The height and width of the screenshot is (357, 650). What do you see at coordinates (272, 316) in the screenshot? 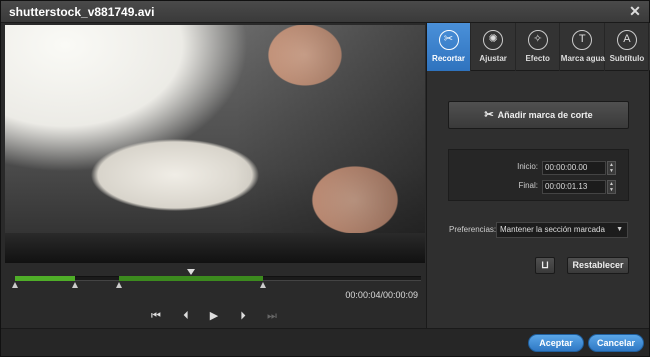
I see `skip-forward-icon: ⏭` at bounding box center [272, 316].